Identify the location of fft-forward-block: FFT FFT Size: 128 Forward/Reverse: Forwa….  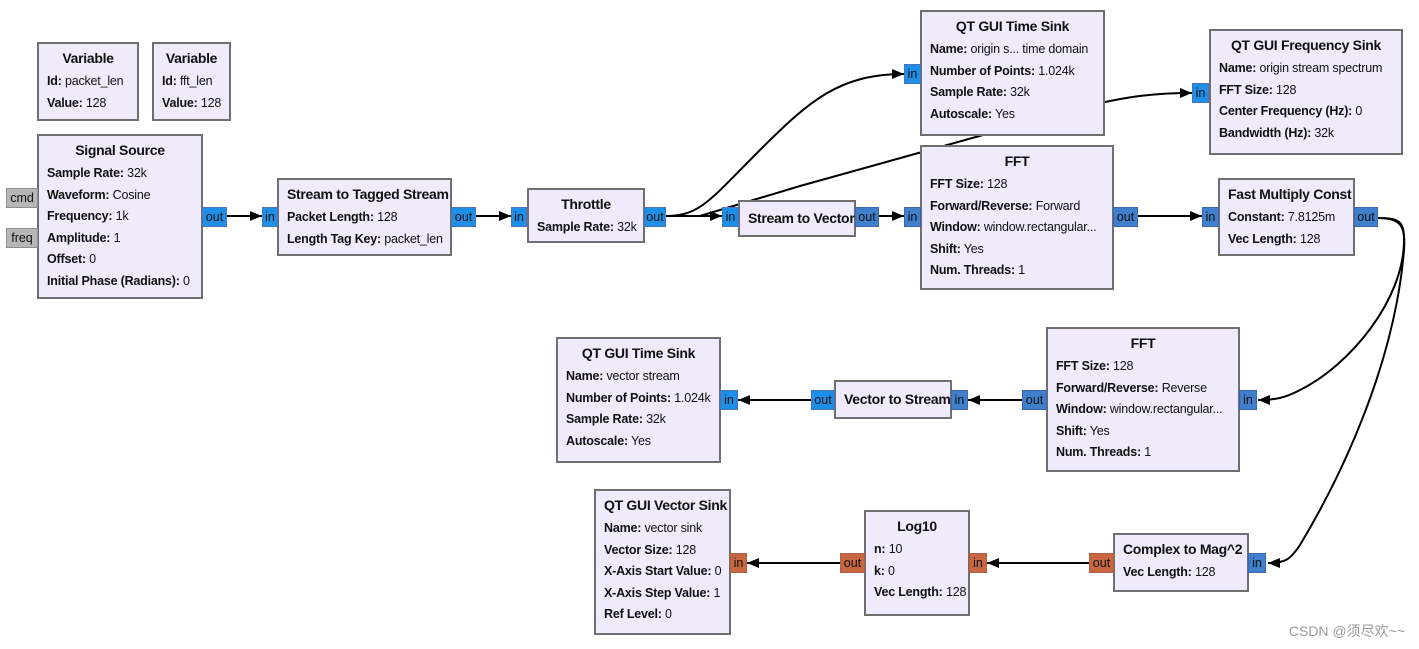
(1017, 217).